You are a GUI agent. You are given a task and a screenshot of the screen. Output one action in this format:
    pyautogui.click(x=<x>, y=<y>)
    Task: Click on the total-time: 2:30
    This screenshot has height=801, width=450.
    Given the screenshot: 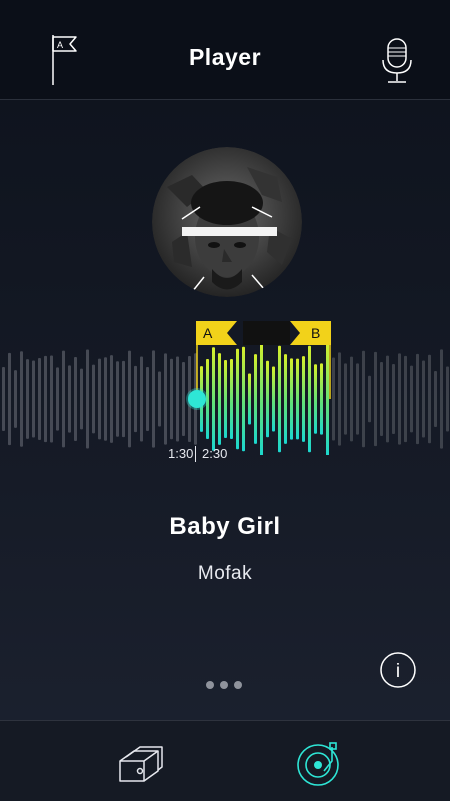 What is the action you would take?
    pyautogui.click(x=215, y=453)
    